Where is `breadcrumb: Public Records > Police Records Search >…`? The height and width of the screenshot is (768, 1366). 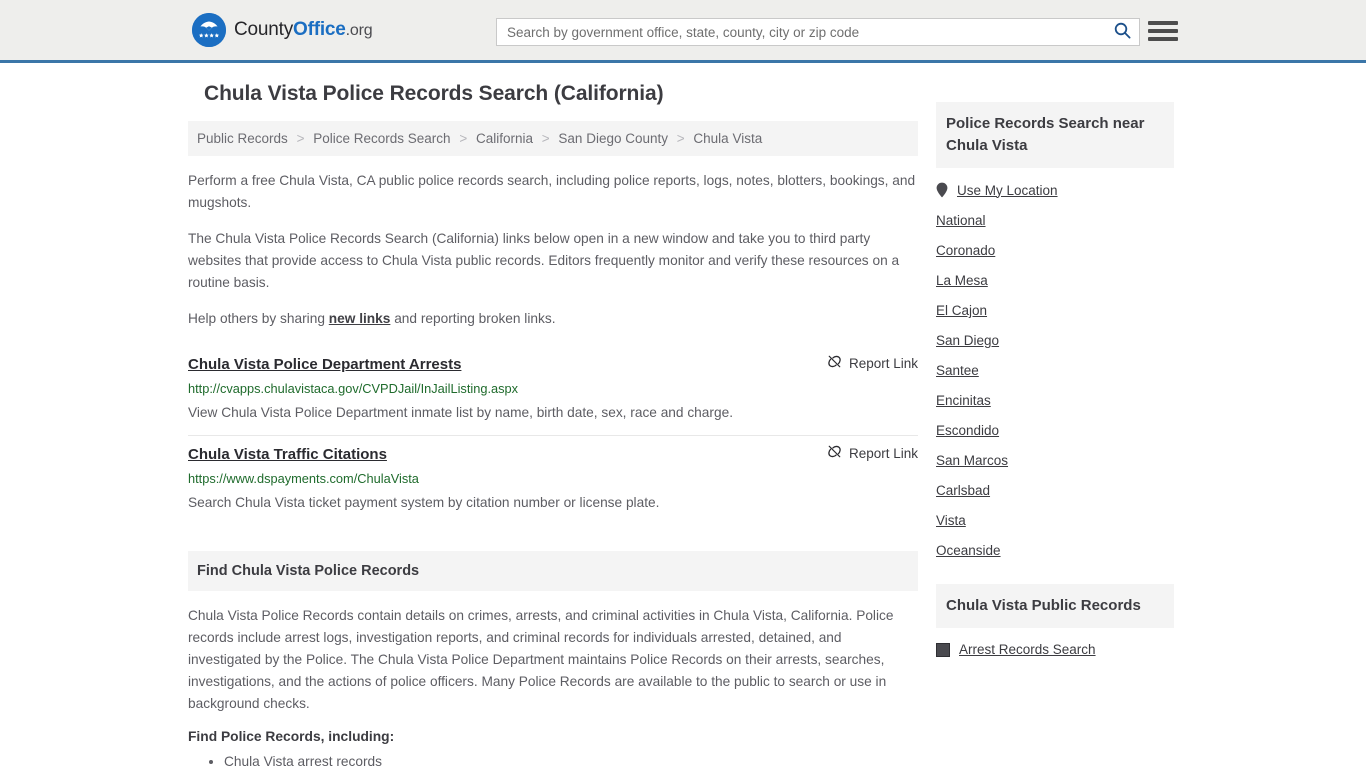 breadcrumb: Public Records > Police Records Search >… is located at coordinates (553, 138).